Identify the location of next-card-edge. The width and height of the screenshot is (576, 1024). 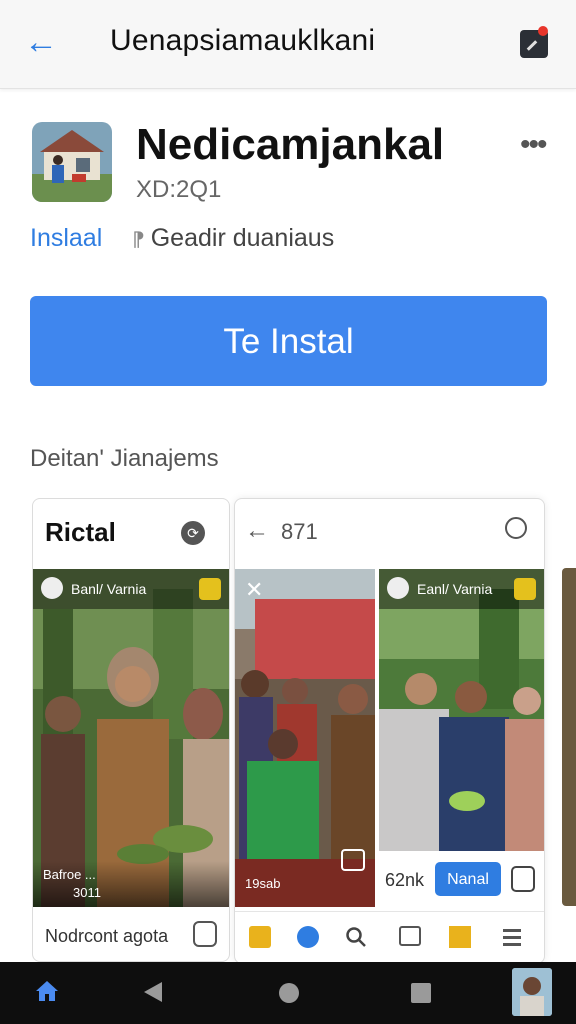
(569, 737).